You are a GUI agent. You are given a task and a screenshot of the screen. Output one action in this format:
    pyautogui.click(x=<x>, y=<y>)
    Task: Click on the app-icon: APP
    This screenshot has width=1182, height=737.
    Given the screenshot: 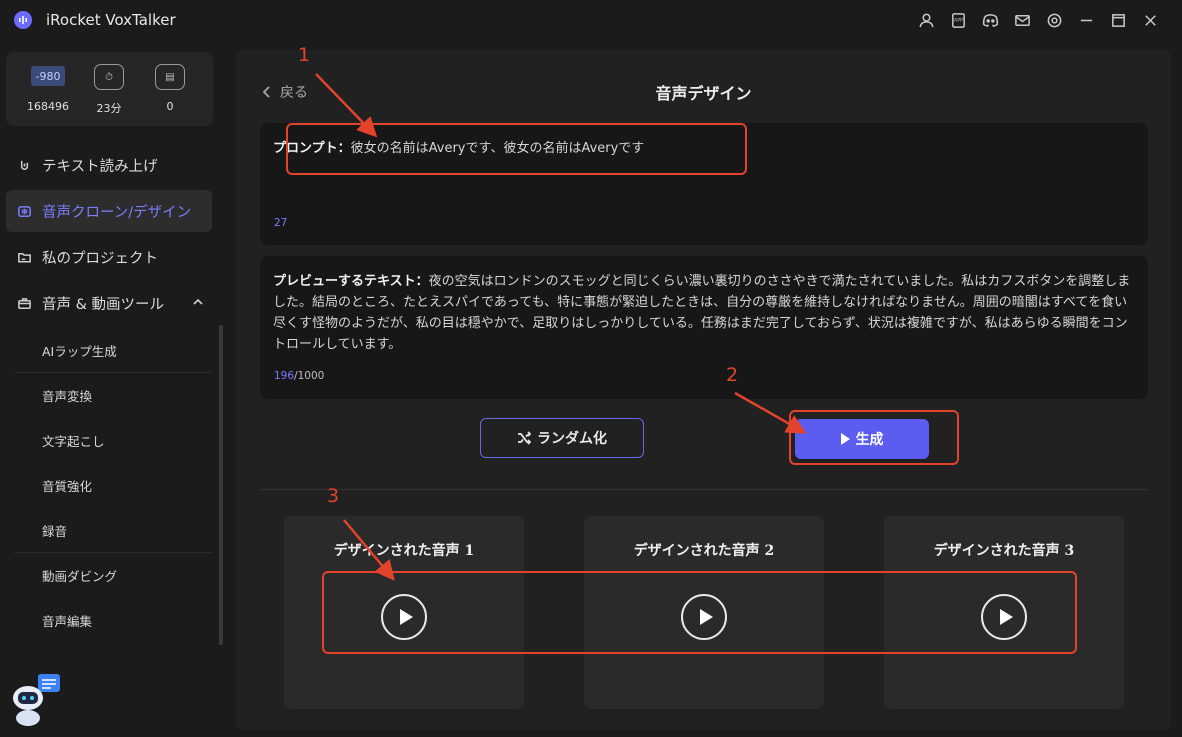 What is the action you would take?
    pyautogui.click(x=958, y=20)
    